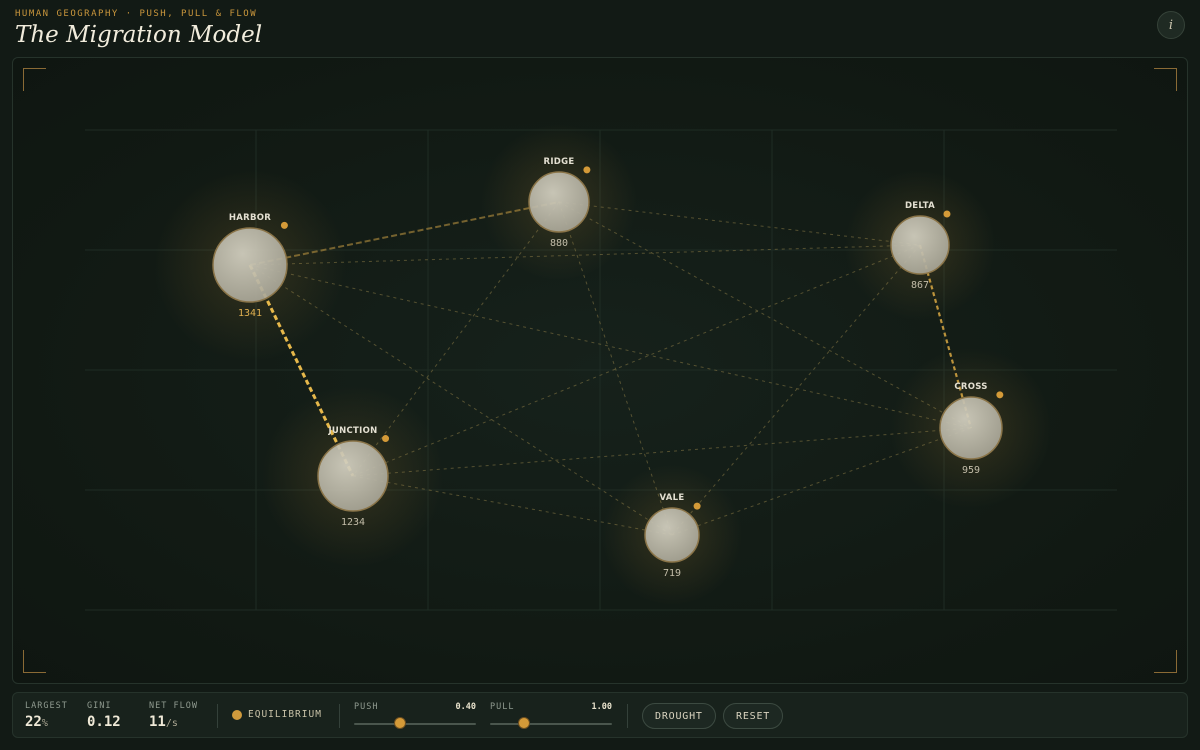  I want to click on drought-button: DROUGHT, so click(679, 716).